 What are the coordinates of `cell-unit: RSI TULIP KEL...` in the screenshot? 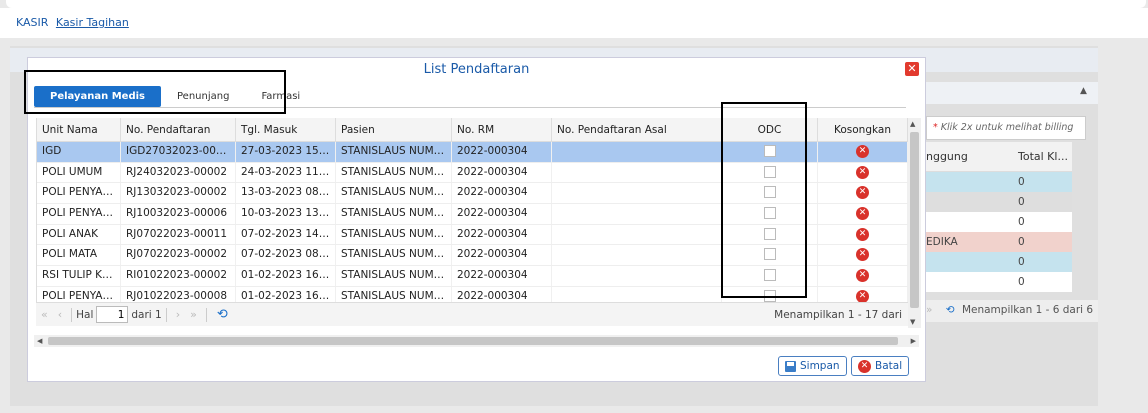 It's located at (79, 276).